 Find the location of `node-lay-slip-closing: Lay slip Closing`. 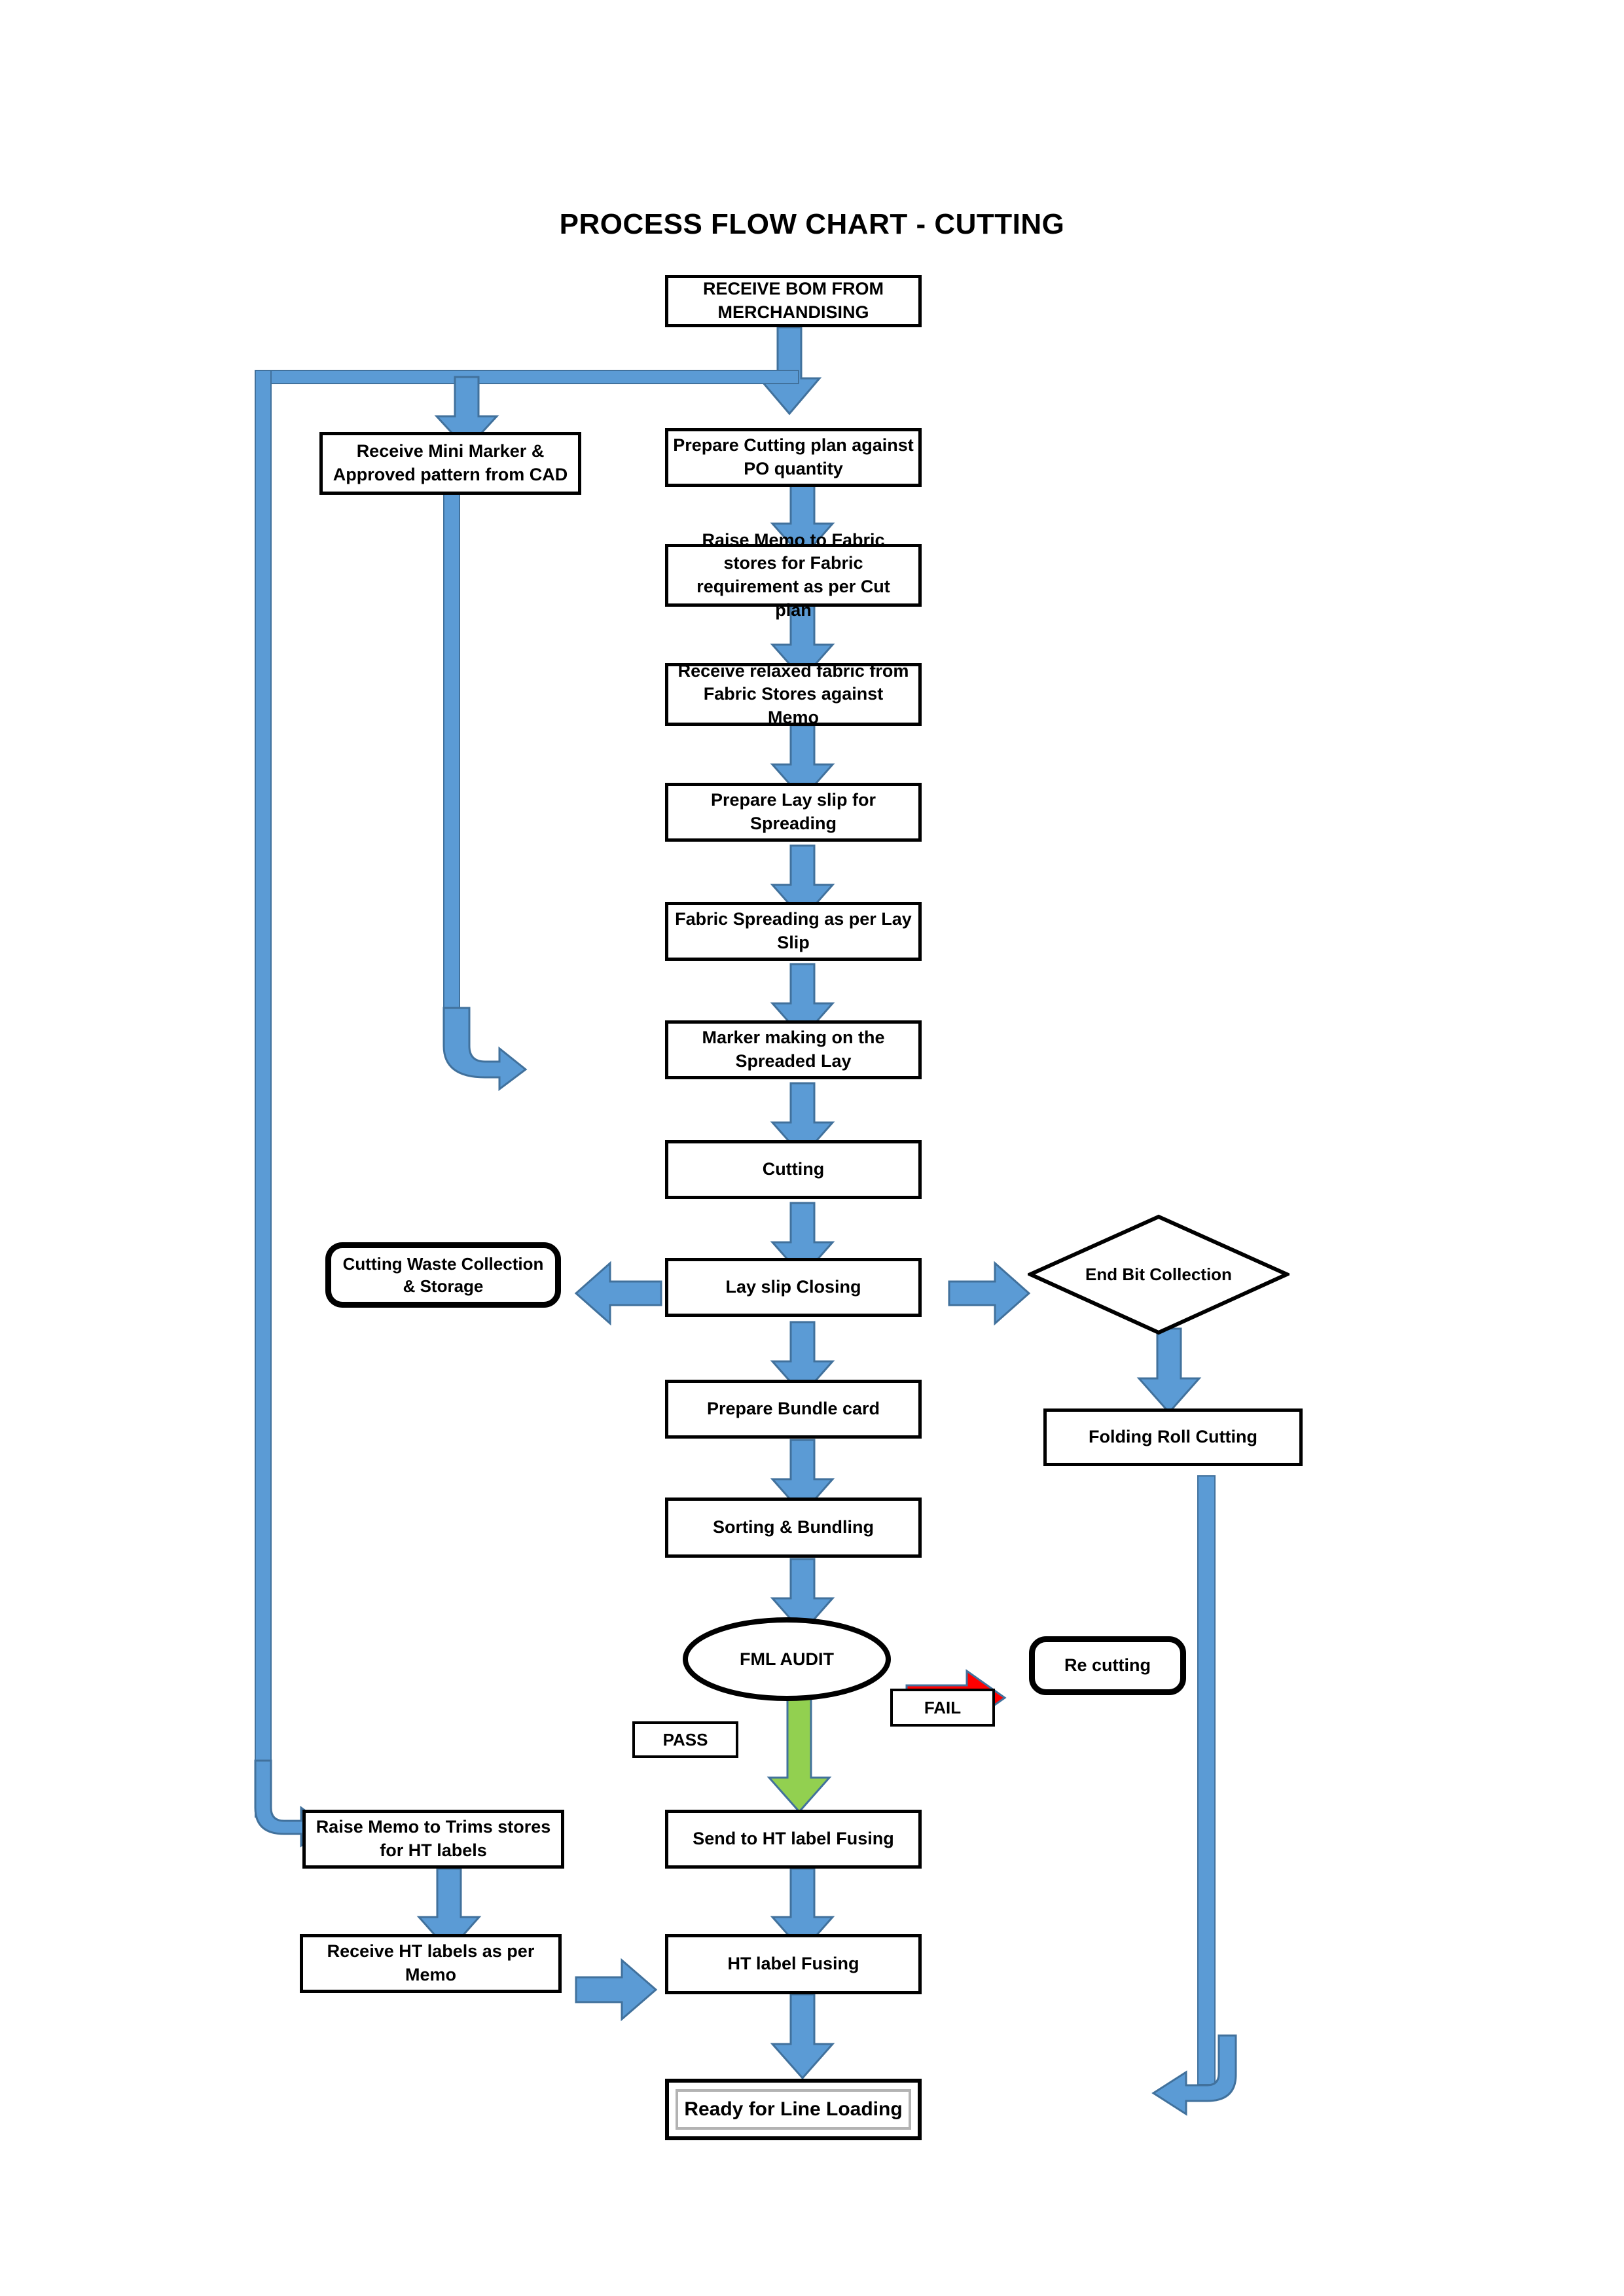

node-lay-slip-closing: Lay slip Closing is located at coordinates (793, 1287).